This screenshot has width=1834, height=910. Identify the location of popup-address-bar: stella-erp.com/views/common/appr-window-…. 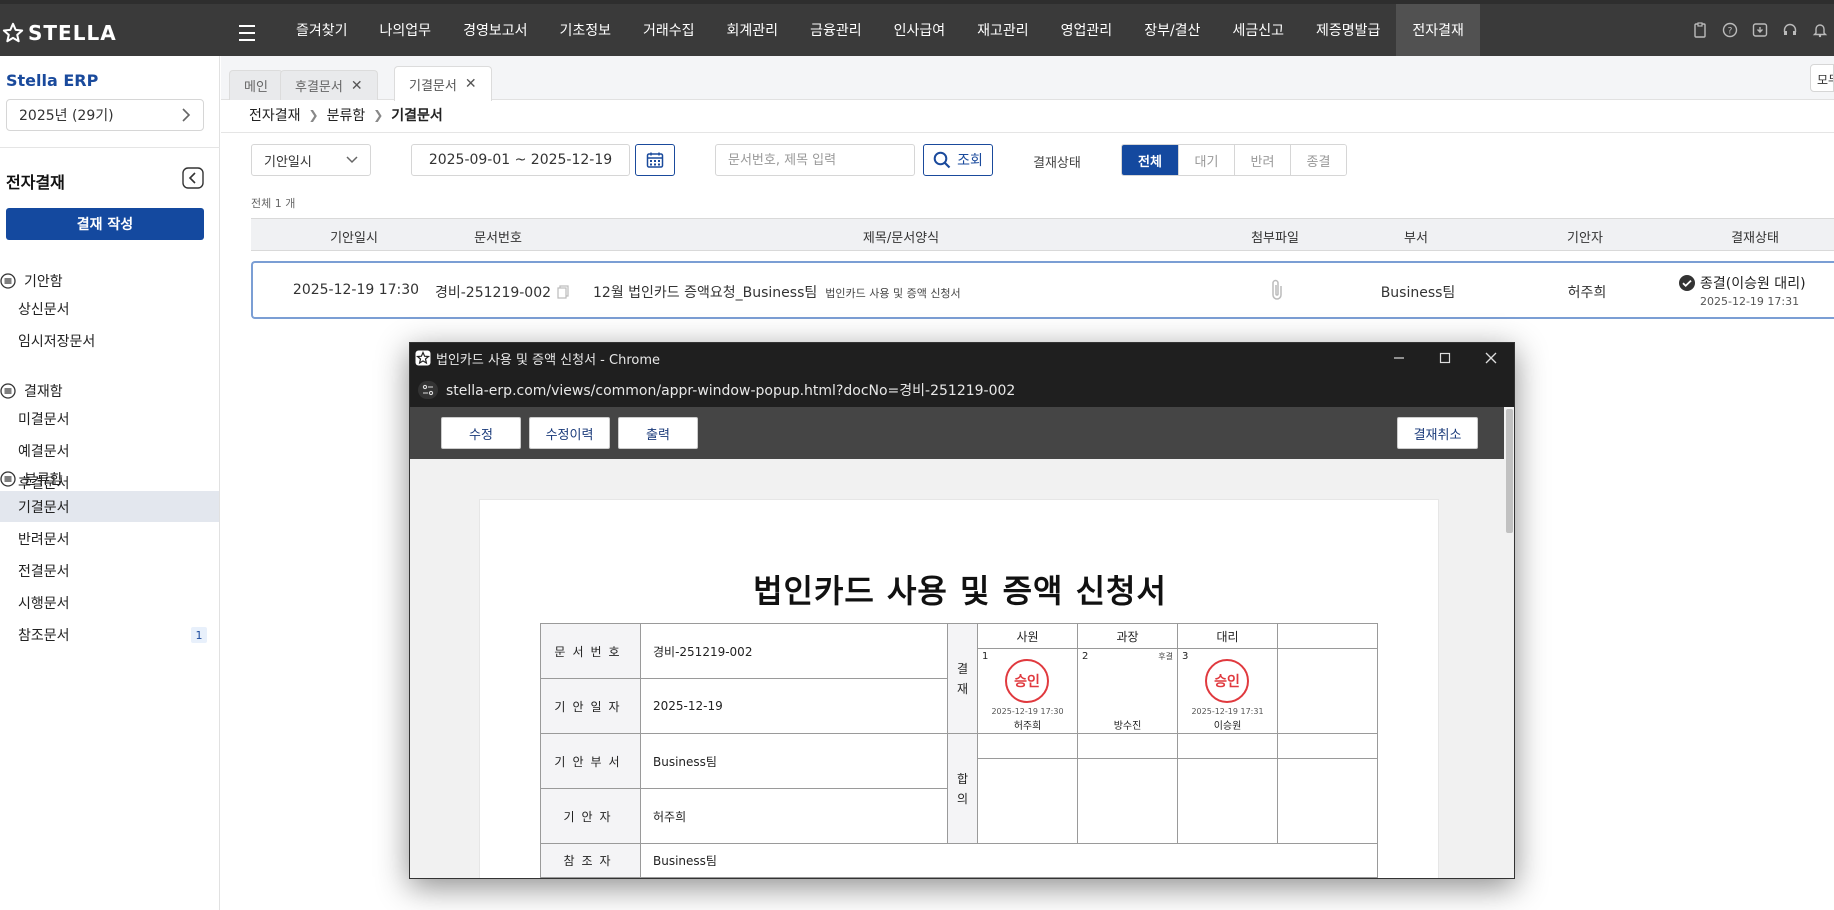
(962, 390).